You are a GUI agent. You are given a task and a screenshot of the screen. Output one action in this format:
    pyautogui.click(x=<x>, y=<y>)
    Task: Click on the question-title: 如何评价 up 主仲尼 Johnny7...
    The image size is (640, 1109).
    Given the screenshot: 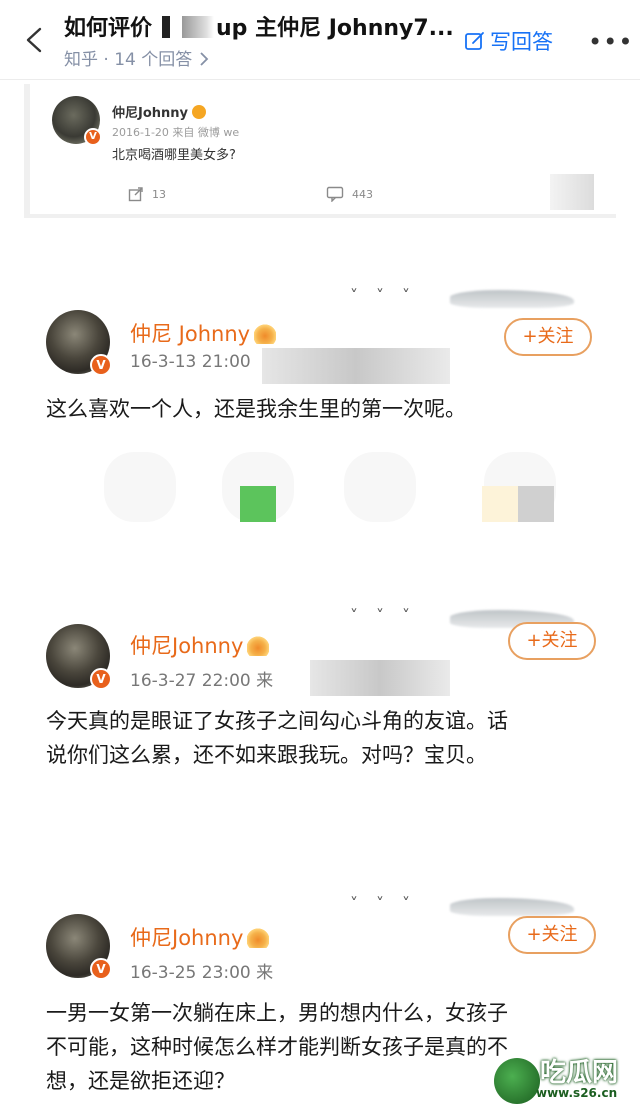 What is the action you would take?
    pyautogui.click(x=259, y=26)
    